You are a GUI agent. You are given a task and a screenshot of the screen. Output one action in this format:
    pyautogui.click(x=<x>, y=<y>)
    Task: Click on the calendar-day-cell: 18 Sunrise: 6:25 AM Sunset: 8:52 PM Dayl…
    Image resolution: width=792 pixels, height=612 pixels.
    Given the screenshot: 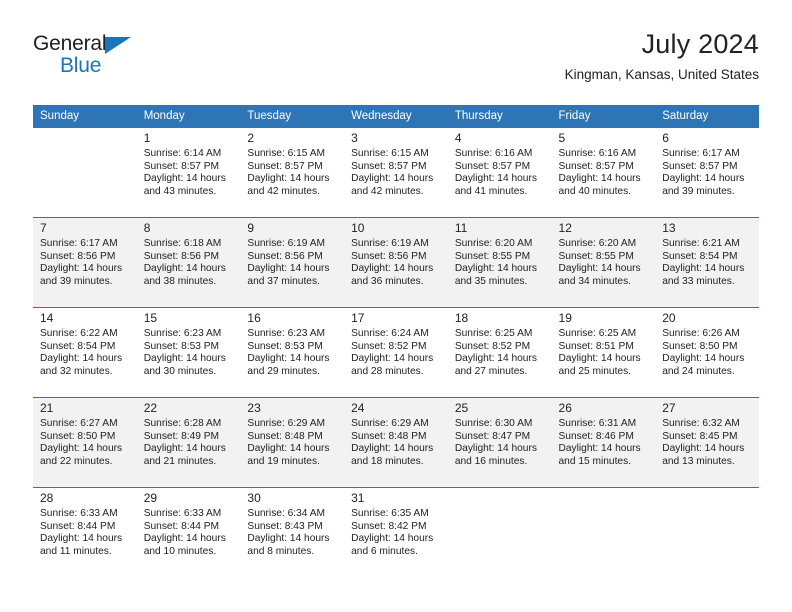 What is the action you would take?
    pyautogui.click(x=499, y=352)
    